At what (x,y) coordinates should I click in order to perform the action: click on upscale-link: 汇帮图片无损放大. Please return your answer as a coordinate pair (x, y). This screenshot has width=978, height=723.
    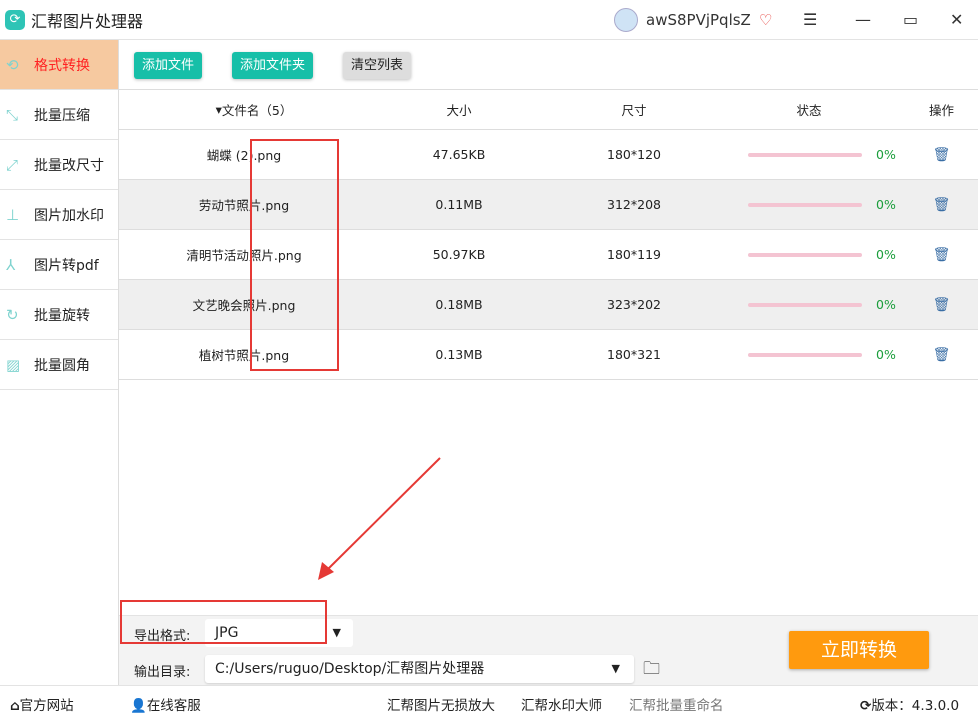
    Looking at the image, I should click on (441, 704).